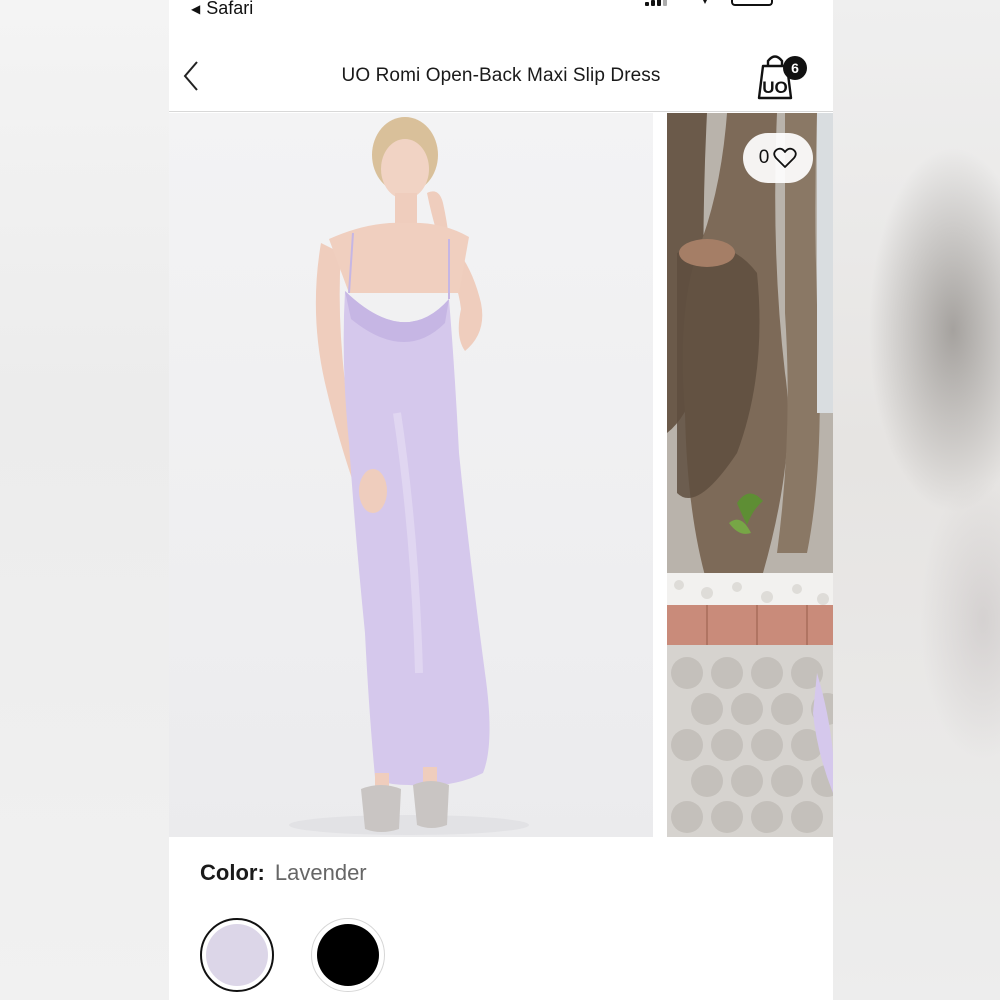 This screenshot has height=1000, width=1000. Describe the element at coordinates (656, 3) in the screenshot. I see `cellular-signal-icon` at that location.